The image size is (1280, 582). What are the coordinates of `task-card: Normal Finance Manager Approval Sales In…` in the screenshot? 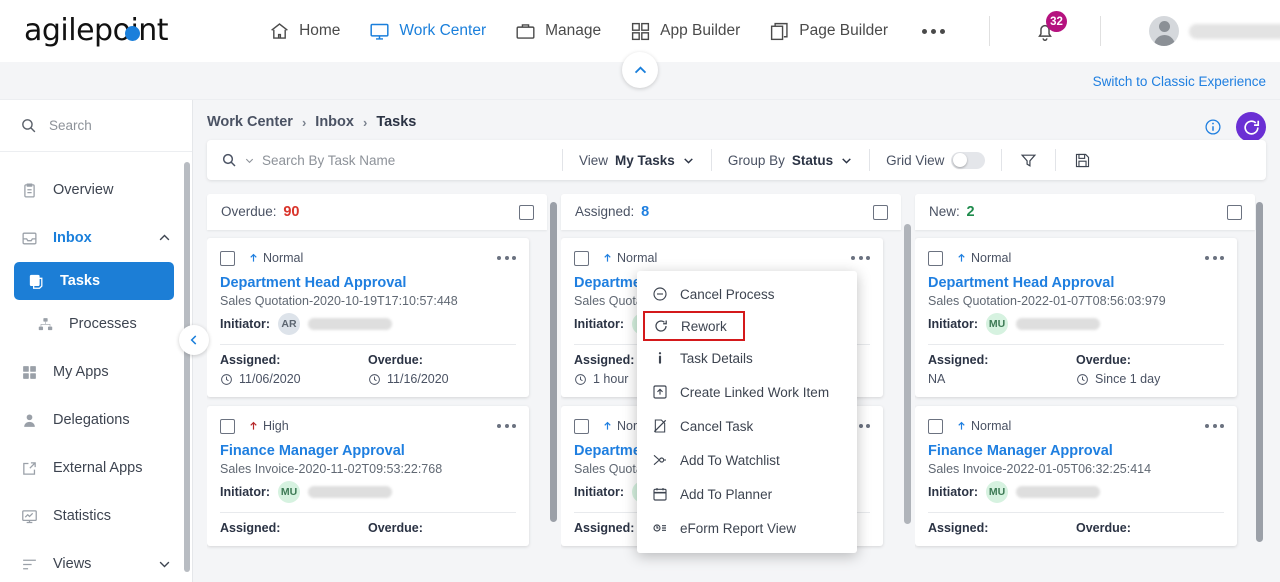 It's located at (1076, 476).